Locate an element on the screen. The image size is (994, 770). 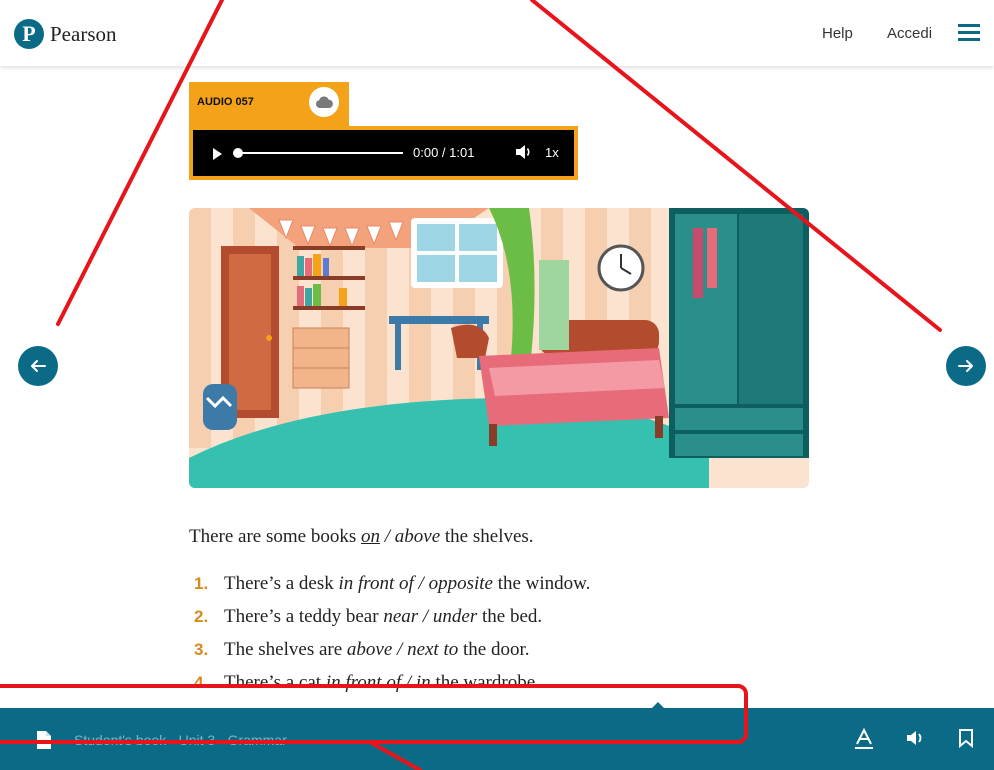
pearson-logo: P Pearson is located at coordinates (65, 34).